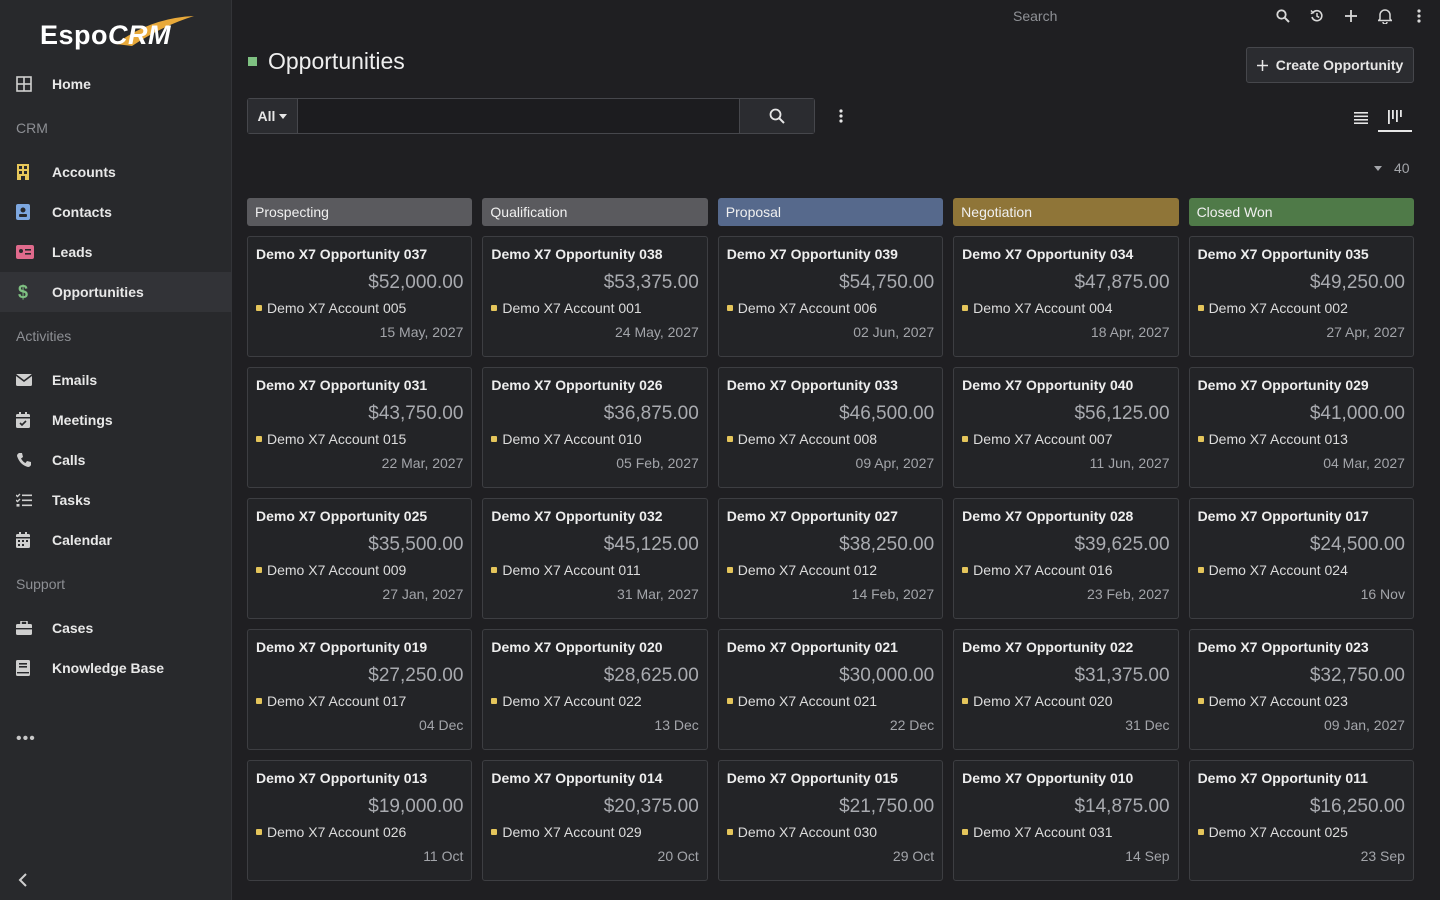  What do you see at coordinates (1301, 779) in the screenshot?
I see `opportunity-name-link: Demo X7 Opportunity 011` at bounding box center [1301, 779].